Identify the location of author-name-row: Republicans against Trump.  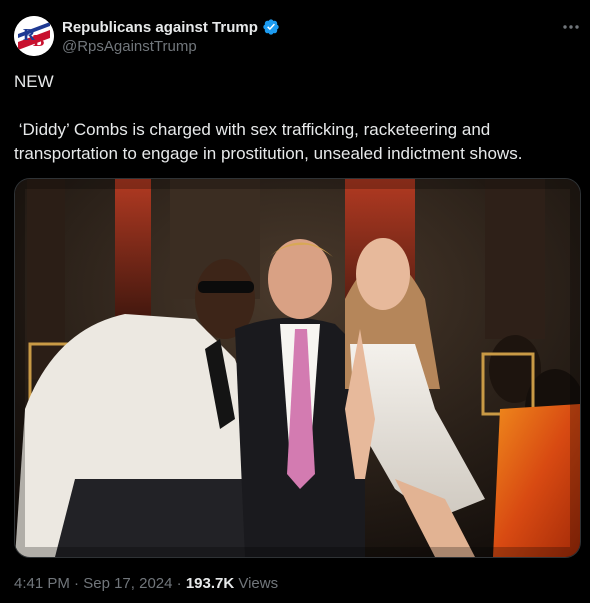
(171, 27).